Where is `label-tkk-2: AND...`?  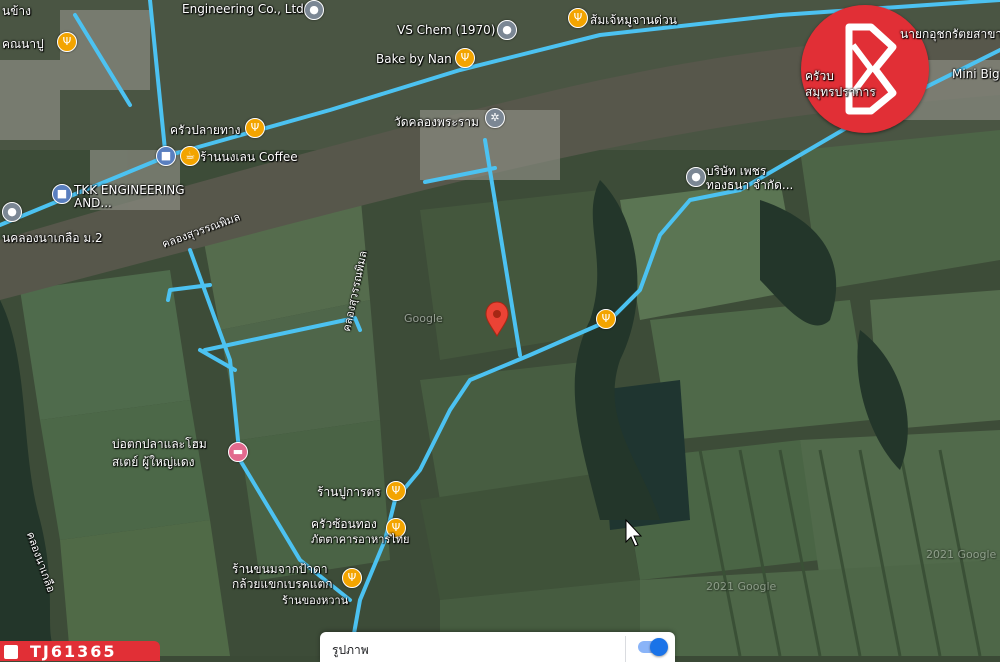
label-tkk-2: AND... is located at coordinates (93, 203).